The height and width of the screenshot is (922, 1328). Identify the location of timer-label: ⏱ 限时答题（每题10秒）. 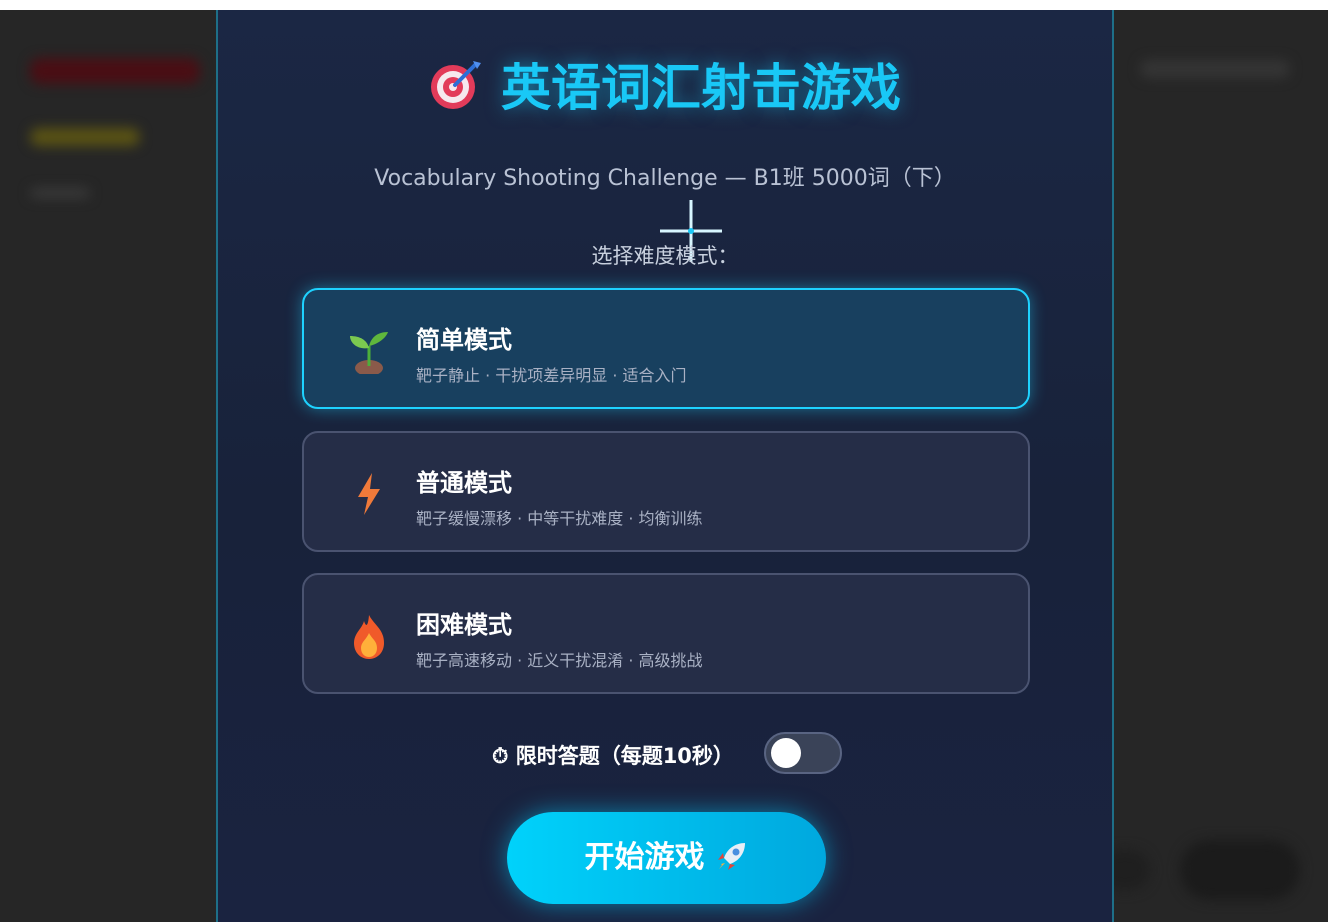
(613, 756).